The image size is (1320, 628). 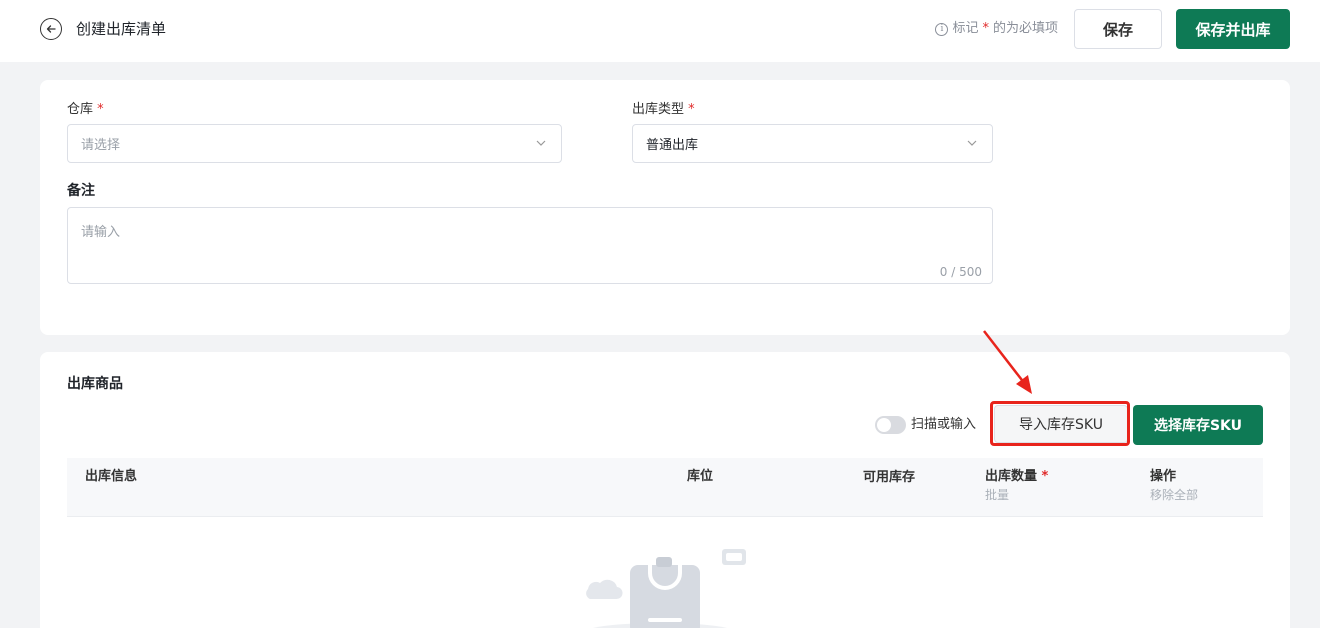 What do you see at coordinates (942, 29) in the screenshot?
I see `info-icon: i` at bounding box center [942, 29].